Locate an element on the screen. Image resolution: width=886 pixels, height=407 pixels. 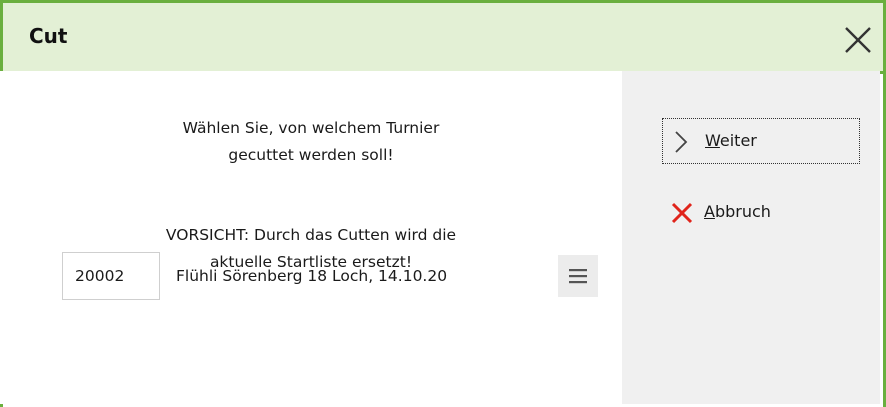
tournament-number-field: 20002 is located at coordinates (111, 276).